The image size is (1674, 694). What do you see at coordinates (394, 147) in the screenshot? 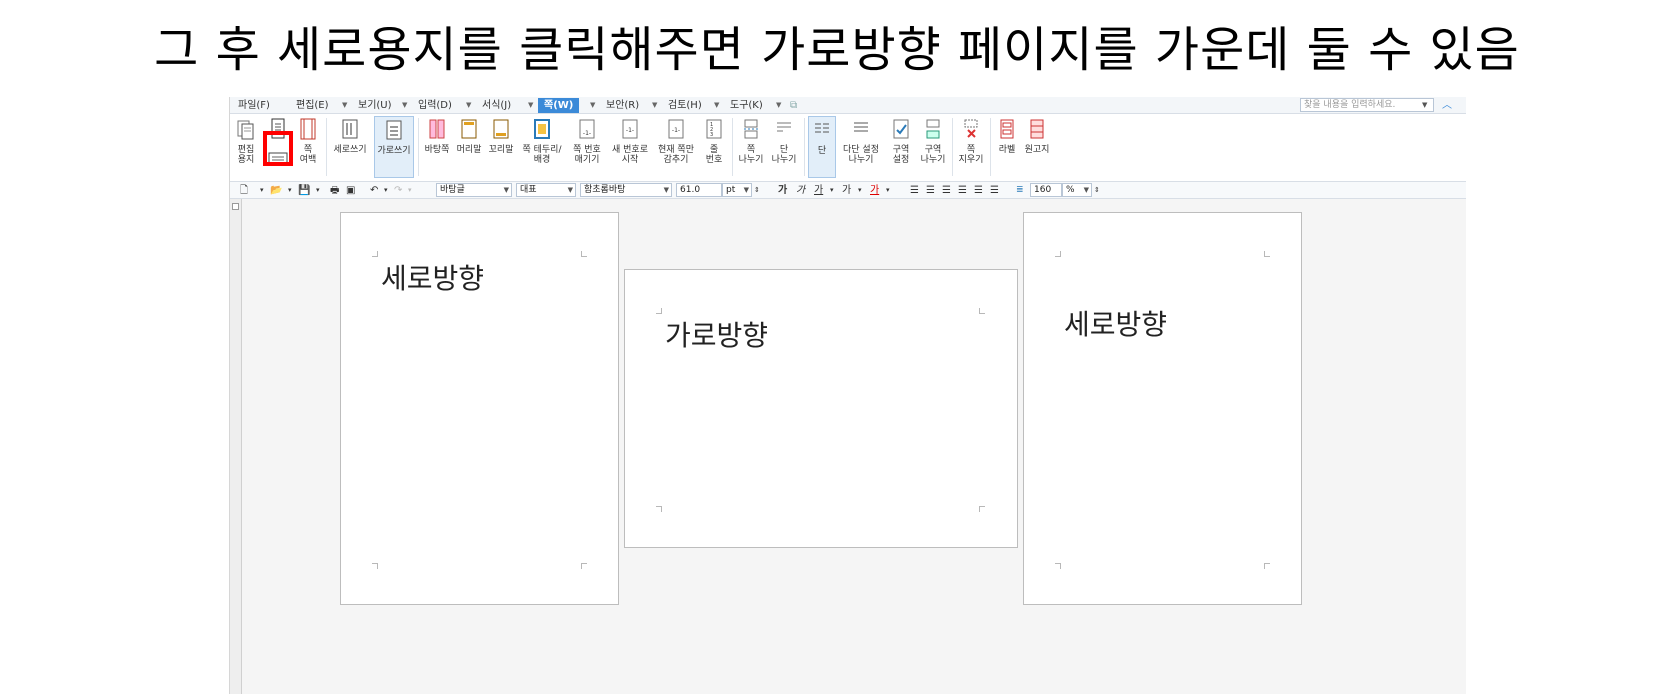
I see `horizontal-writing-button: 가로쓰기` at bounding box center [394, 147].